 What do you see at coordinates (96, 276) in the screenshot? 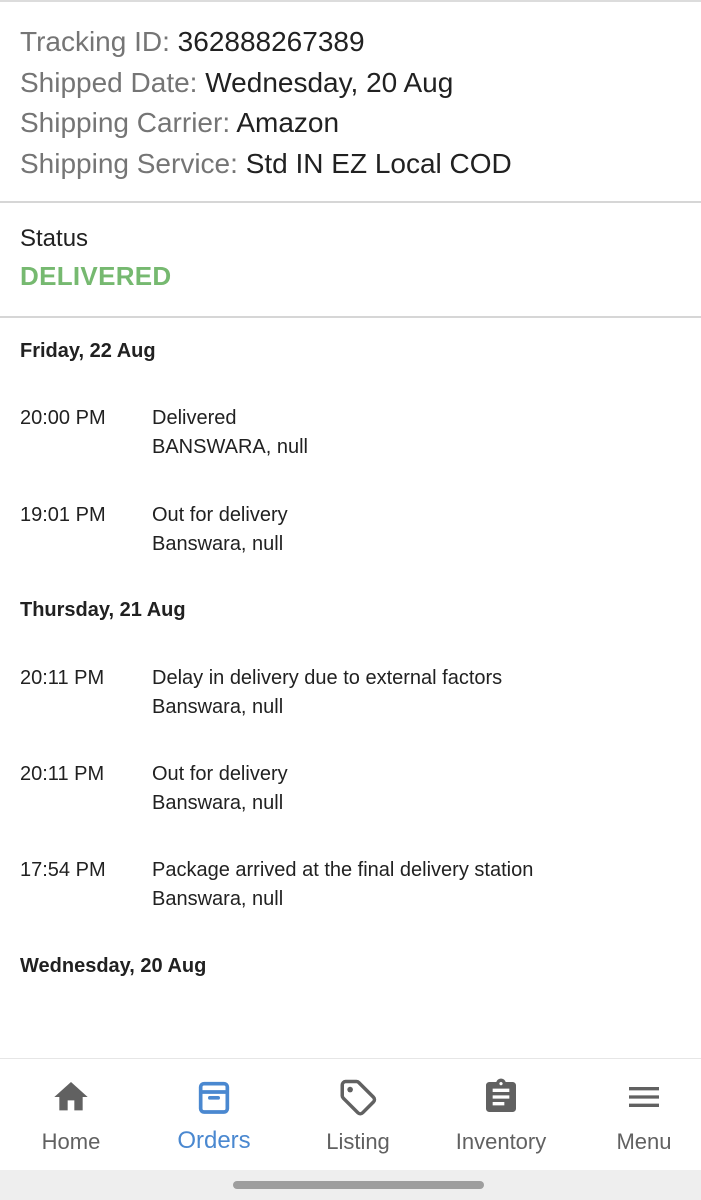
I see `status-badge: DELIVERED` at bounding box center [96, 276].